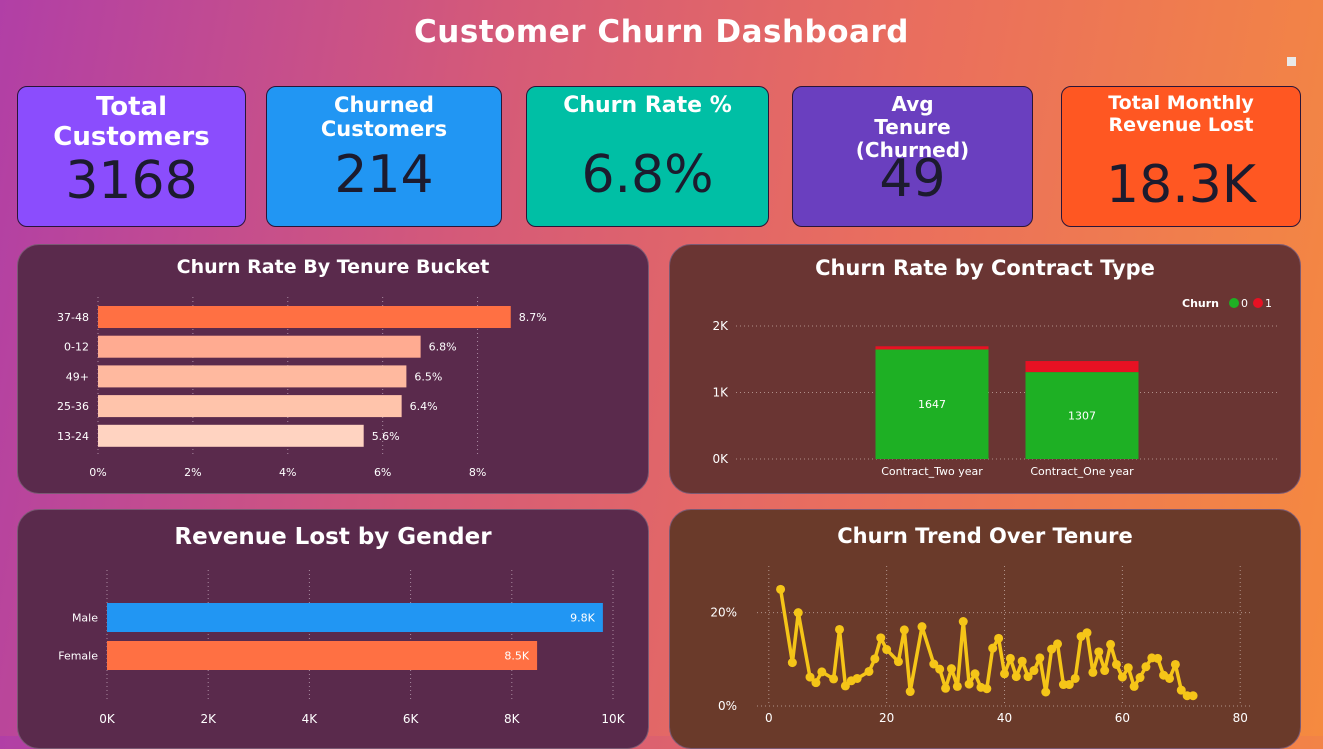  What do you see at coordinates (932, 471) in the screenshot?
I see `x-tick-label: Contract_Two year` at bounding box center [932, 471].